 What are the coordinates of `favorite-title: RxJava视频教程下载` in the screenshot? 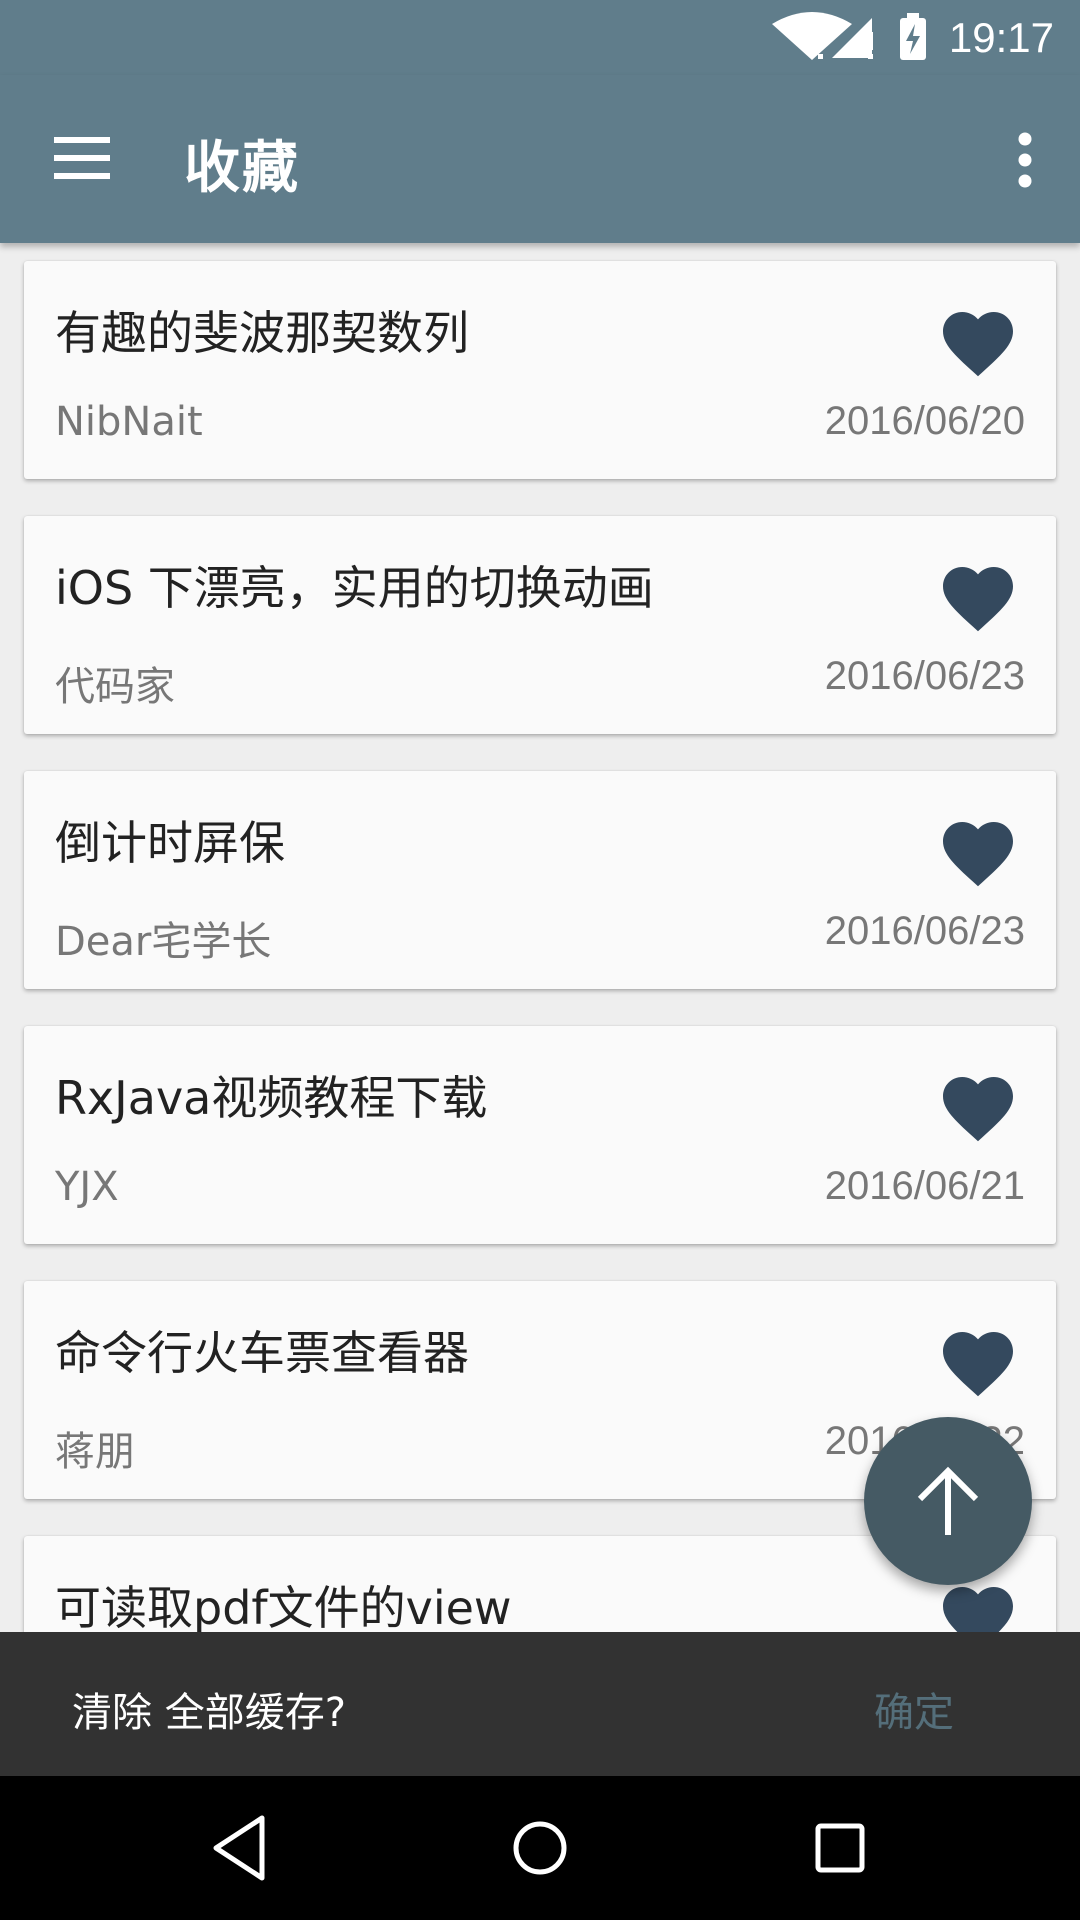 It's located at (271, 1098).